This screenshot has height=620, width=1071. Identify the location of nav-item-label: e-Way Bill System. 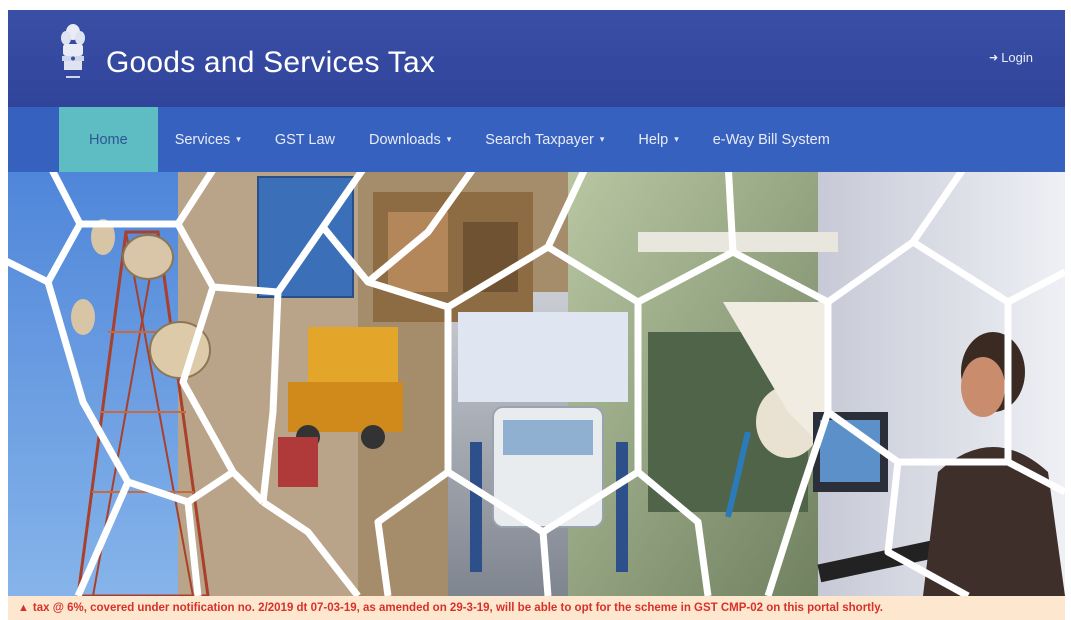
(771, 139).